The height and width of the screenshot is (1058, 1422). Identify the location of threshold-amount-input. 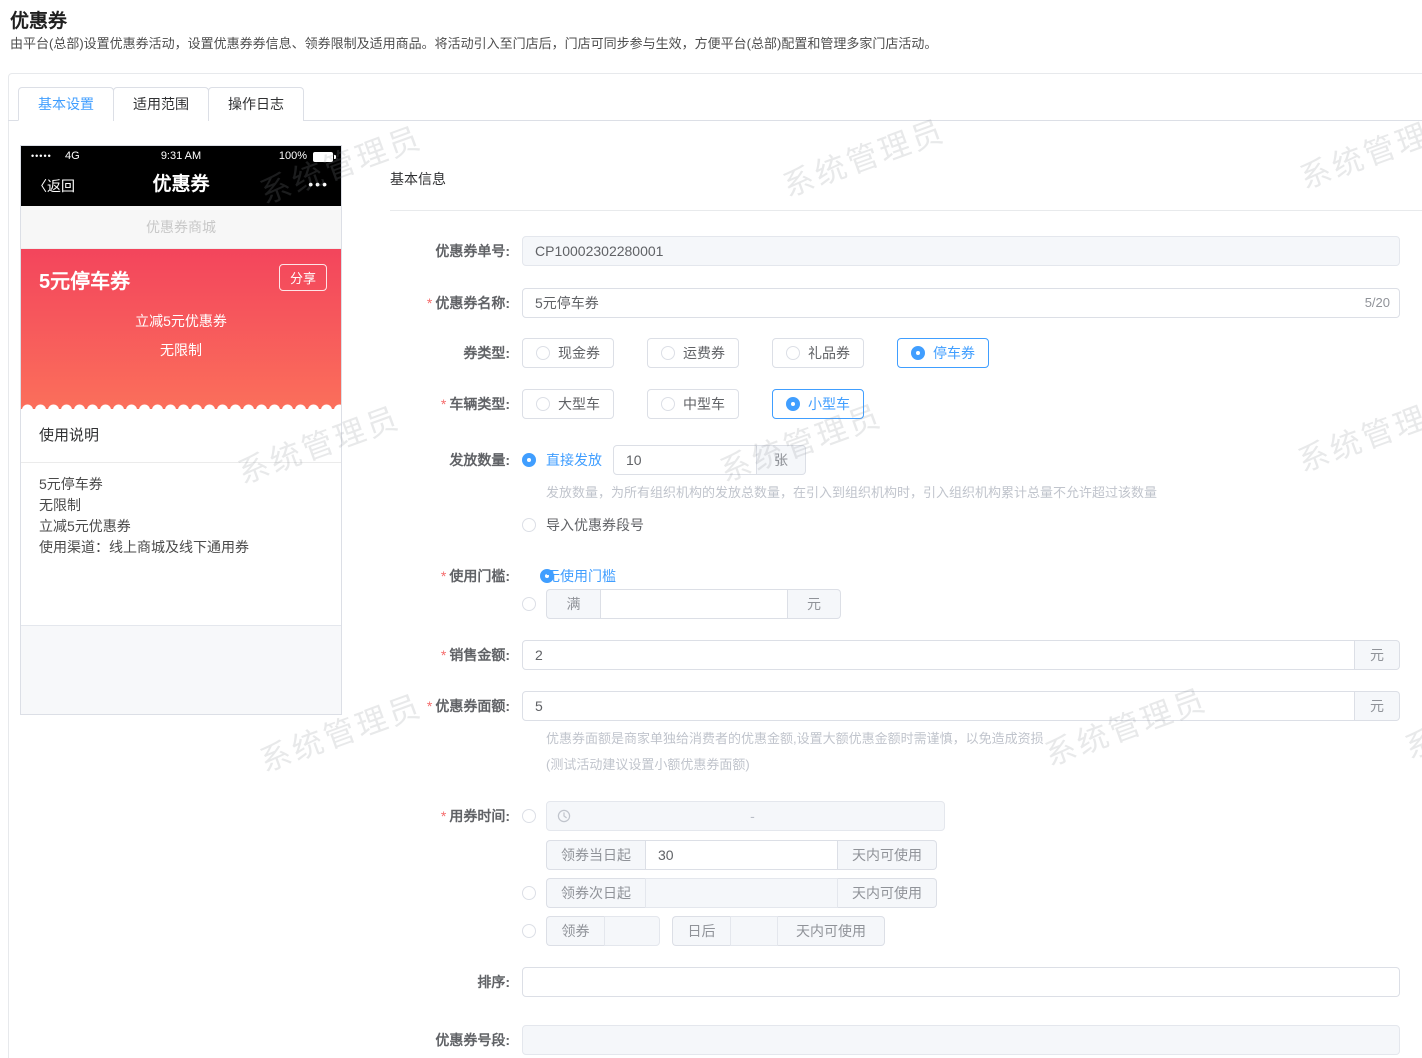
(694, 604).